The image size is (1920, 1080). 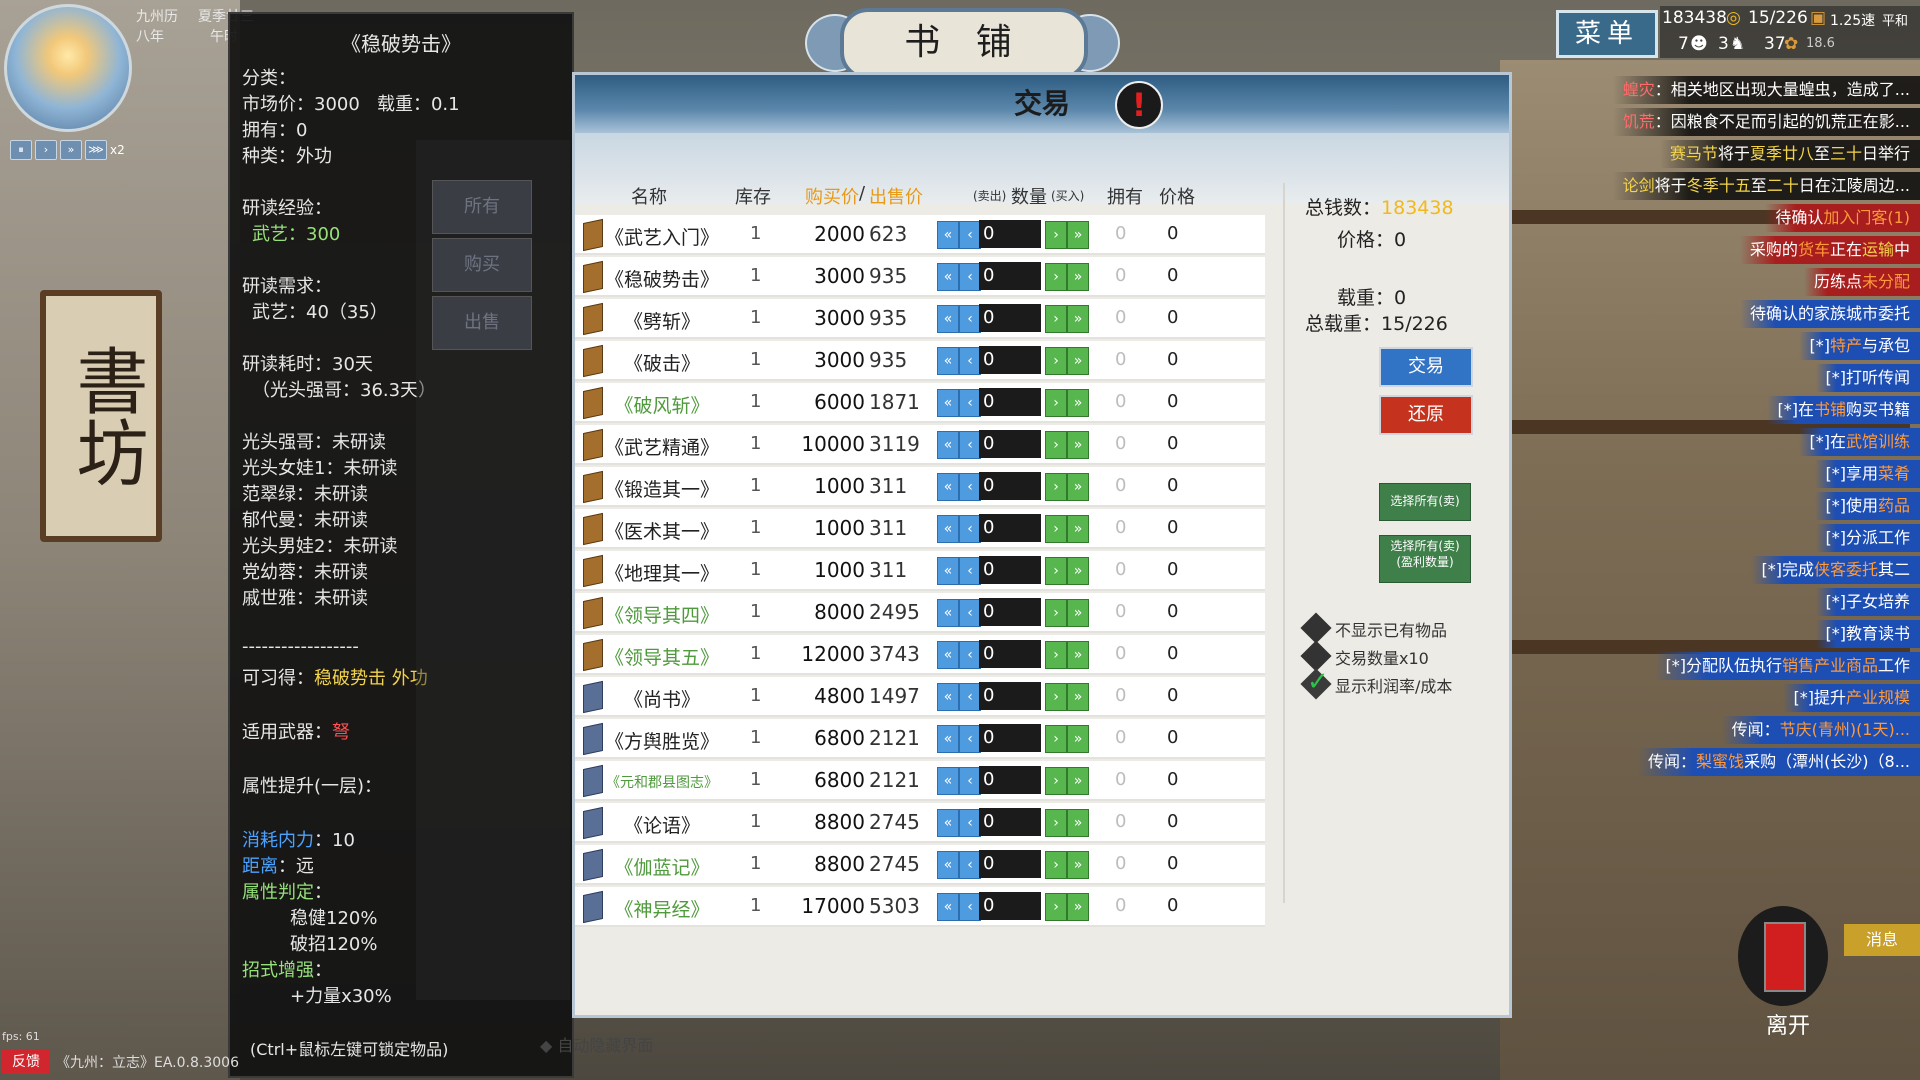 I want to click on table-row: 《破风斩》 1 6000 1871 «‹ 0 ›» 0 0, so click(x=920, y=403).